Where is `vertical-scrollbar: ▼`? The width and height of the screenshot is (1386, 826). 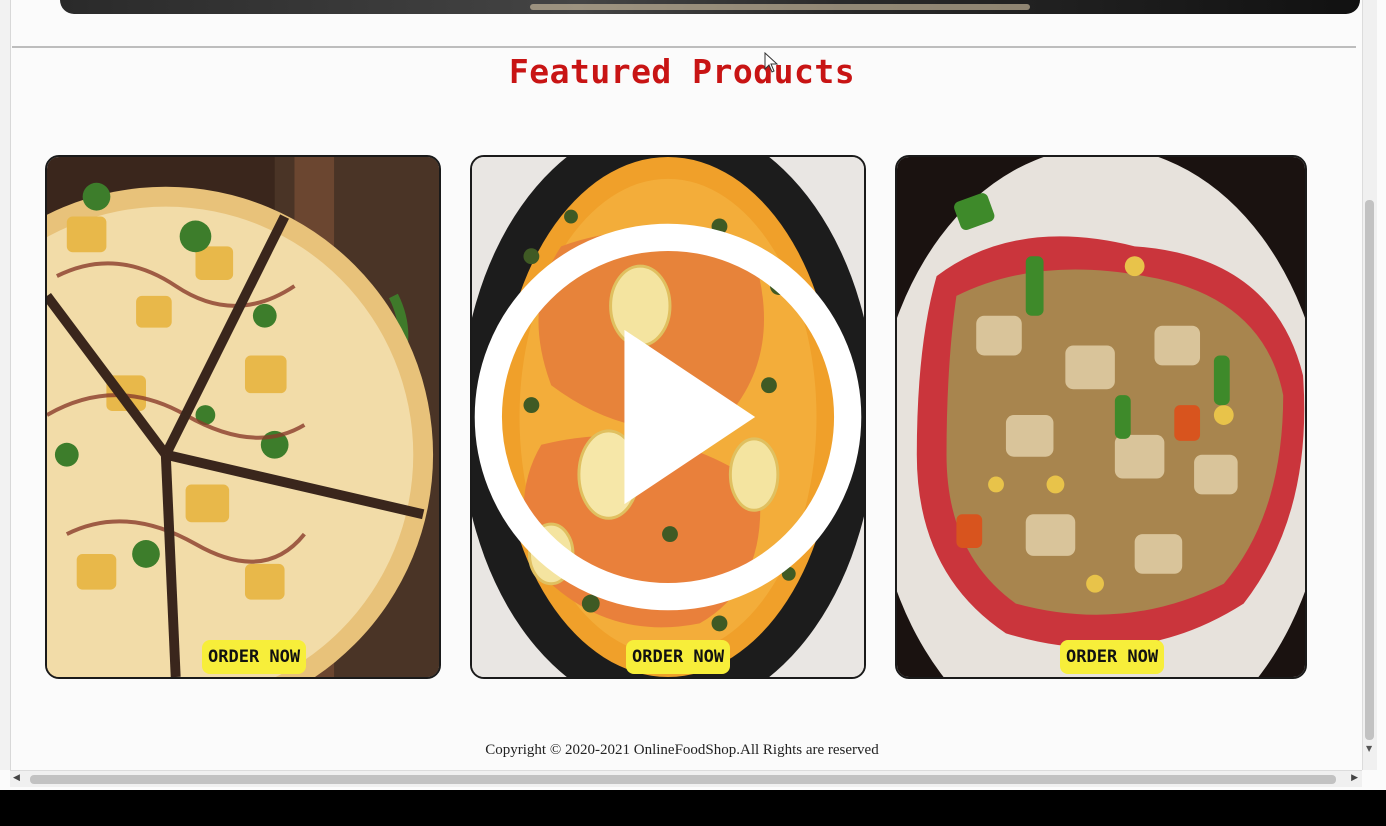
vertical-scrollbar: ▼ is located at coordinates (1369, 385).